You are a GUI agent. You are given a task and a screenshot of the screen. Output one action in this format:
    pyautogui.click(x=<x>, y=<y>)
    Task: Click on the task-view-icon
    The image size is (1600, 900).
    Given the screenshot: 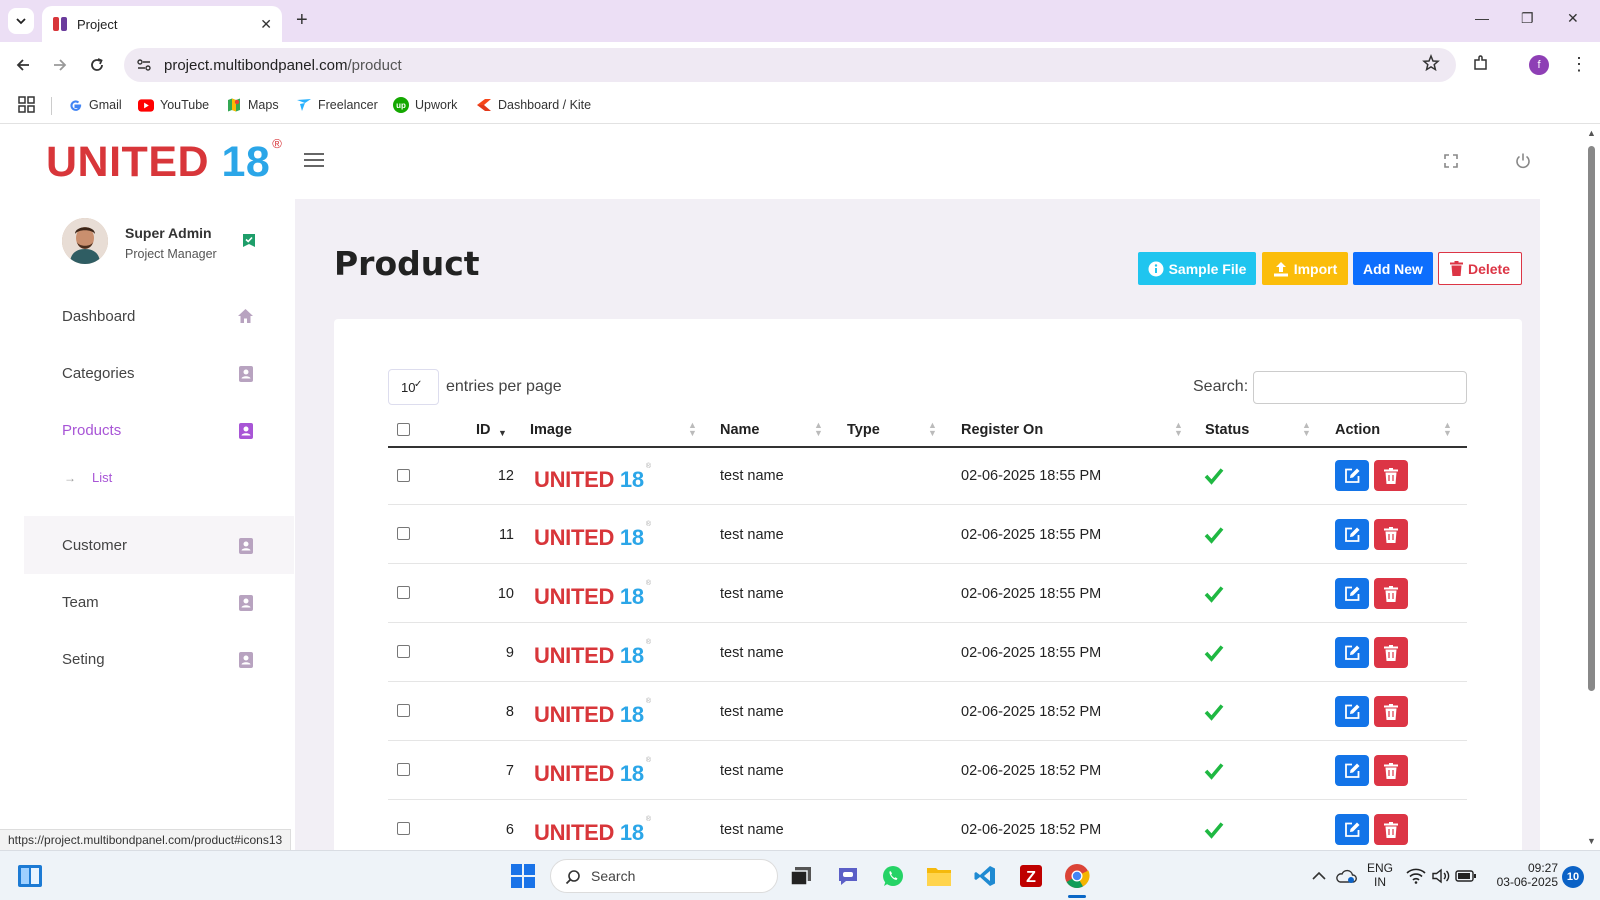 What is the action you would take?
    pyautogui.click(x=801, y=876)
    